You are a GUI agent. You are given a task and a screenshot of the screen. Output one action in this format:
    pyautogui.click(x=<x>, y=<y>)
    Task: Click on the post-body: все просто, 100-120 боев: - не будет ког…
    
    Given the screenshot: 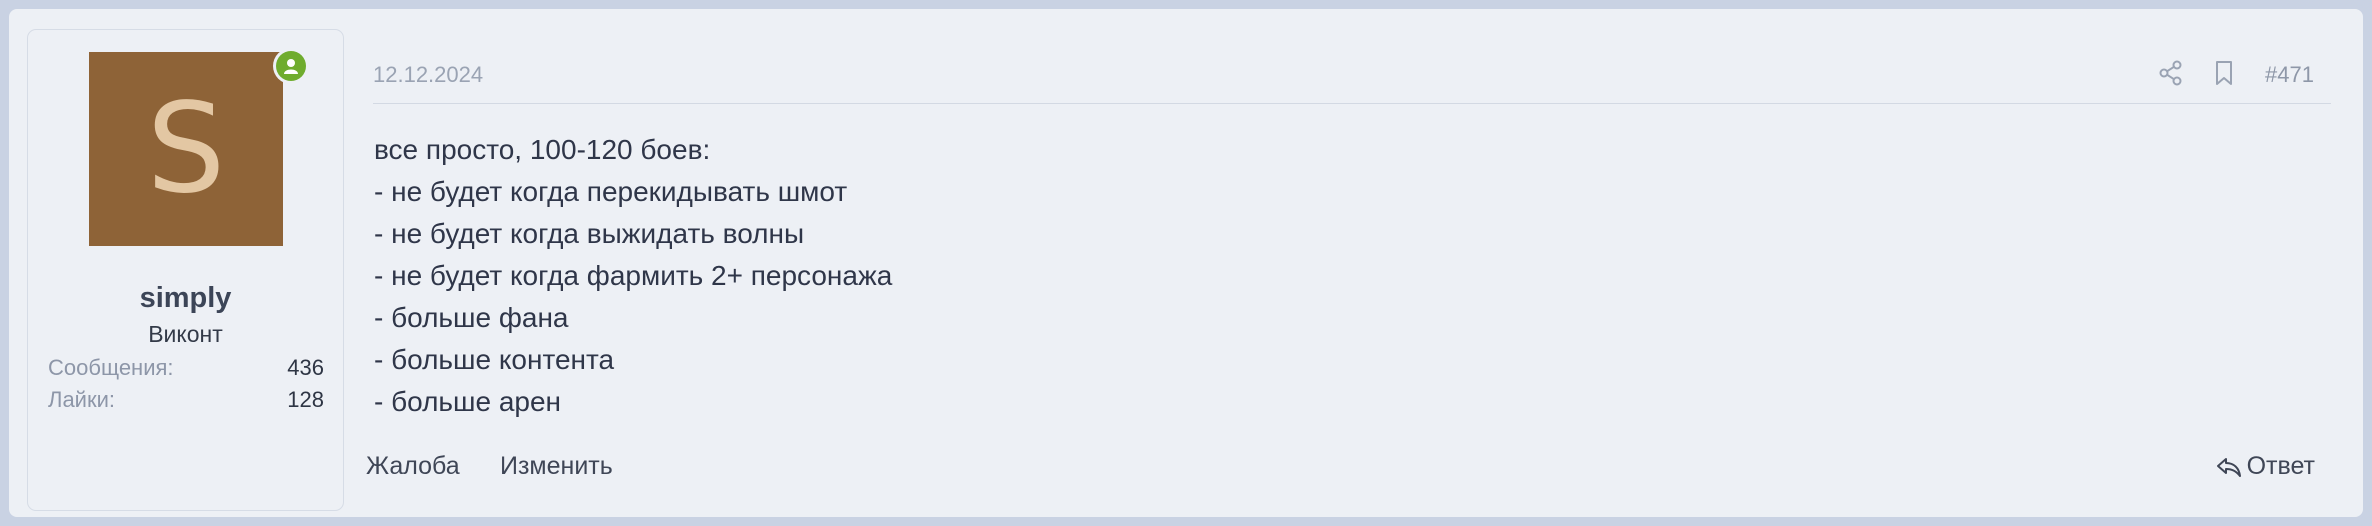 What is the action you would take?
    pyautogui.click(x=633, y=276)
    